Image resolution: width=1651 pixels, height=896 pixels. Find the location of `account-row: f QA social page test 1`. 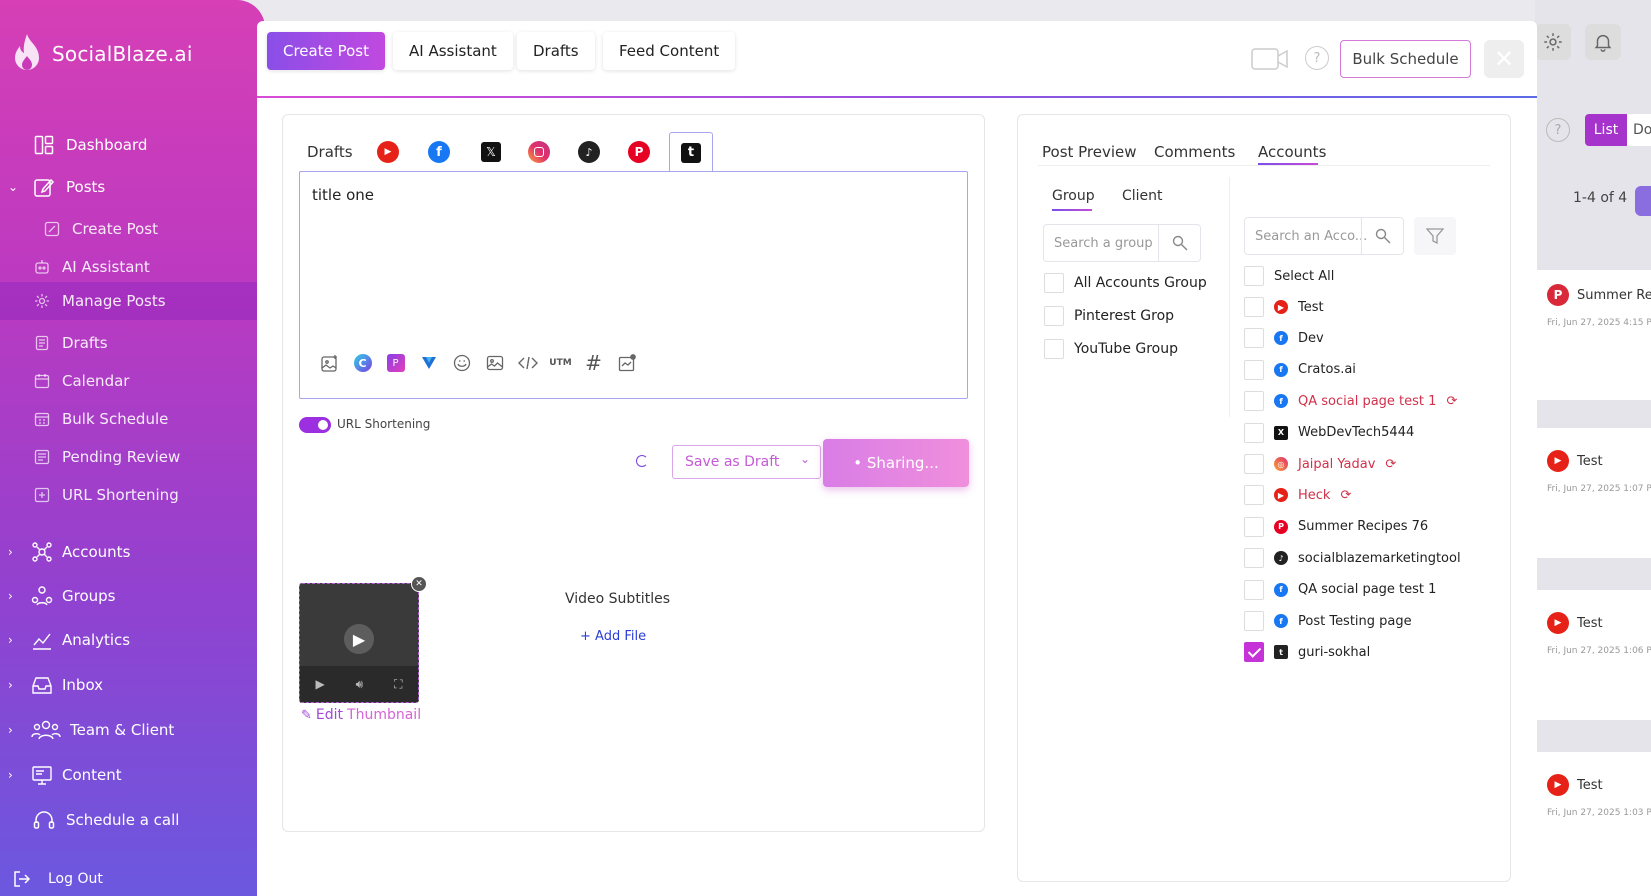

account-row: f QA social page test 1 is located at coordinates (1340, 589).